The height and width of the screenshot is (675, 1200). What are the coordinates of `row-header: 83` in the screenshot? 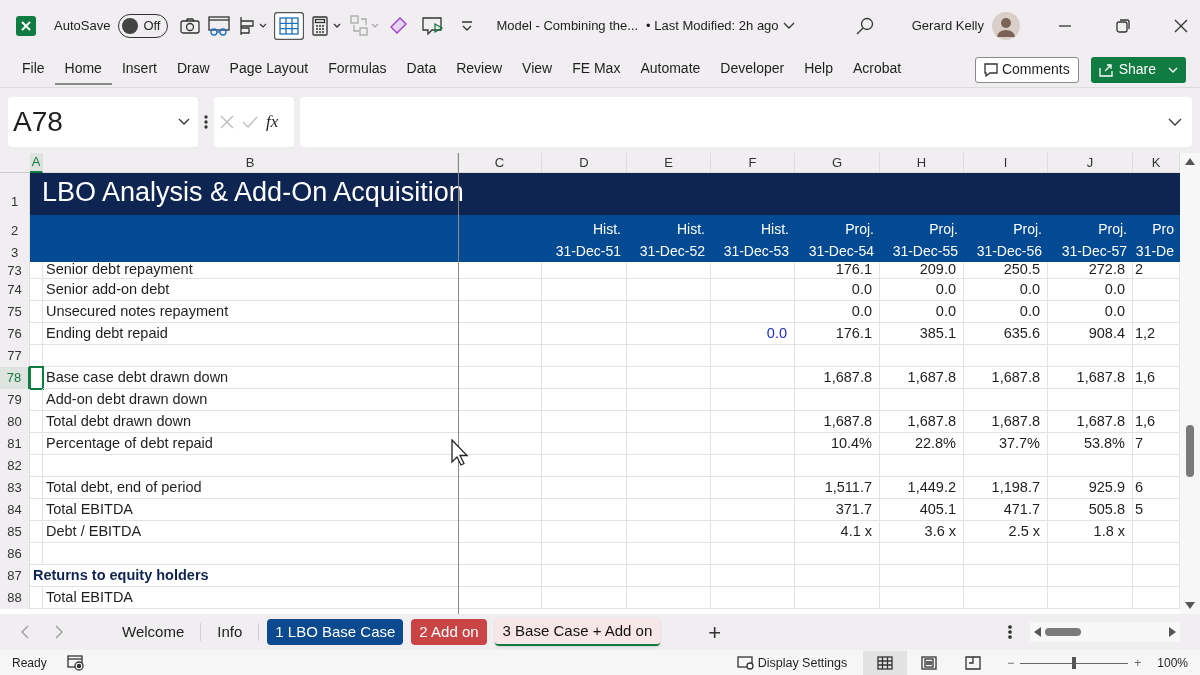 It's located at (15, 488).